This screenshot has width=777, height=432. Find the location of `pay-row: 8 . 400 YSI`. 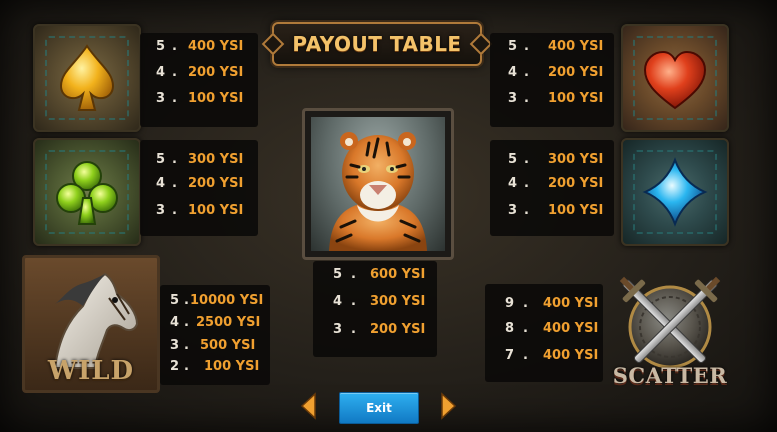

pay-row: 8 . 400 YSI is located at coordinates (544, 332).